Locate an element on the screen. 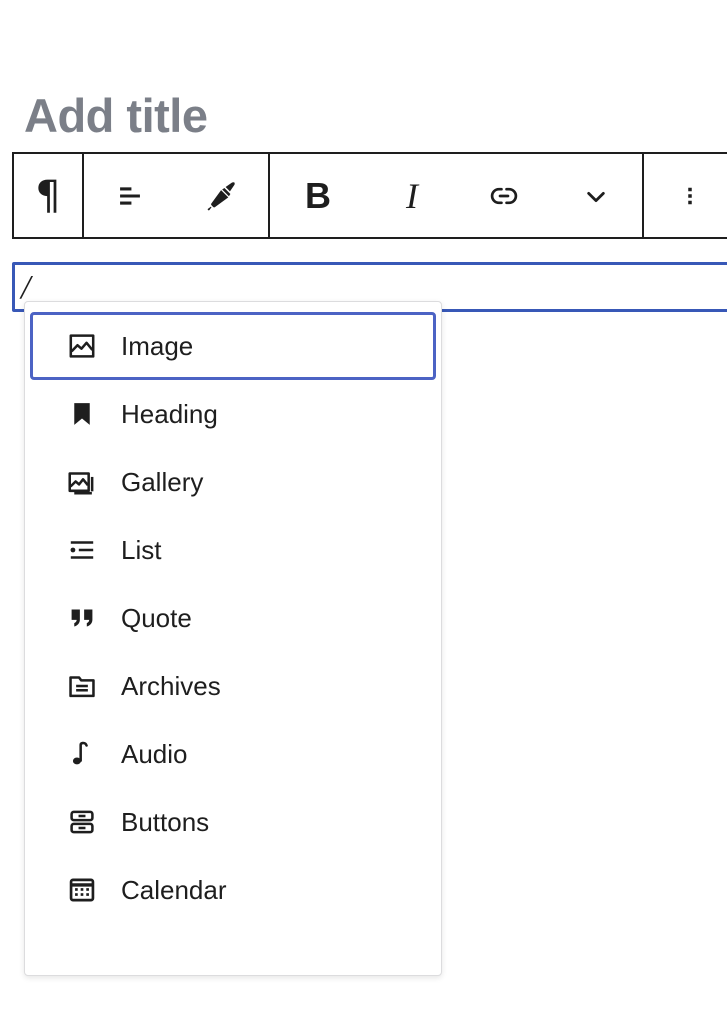 The width and height of the screenshot is (727, 1024). inserter-item-quote: Quote is located at coordinates (233, 618).